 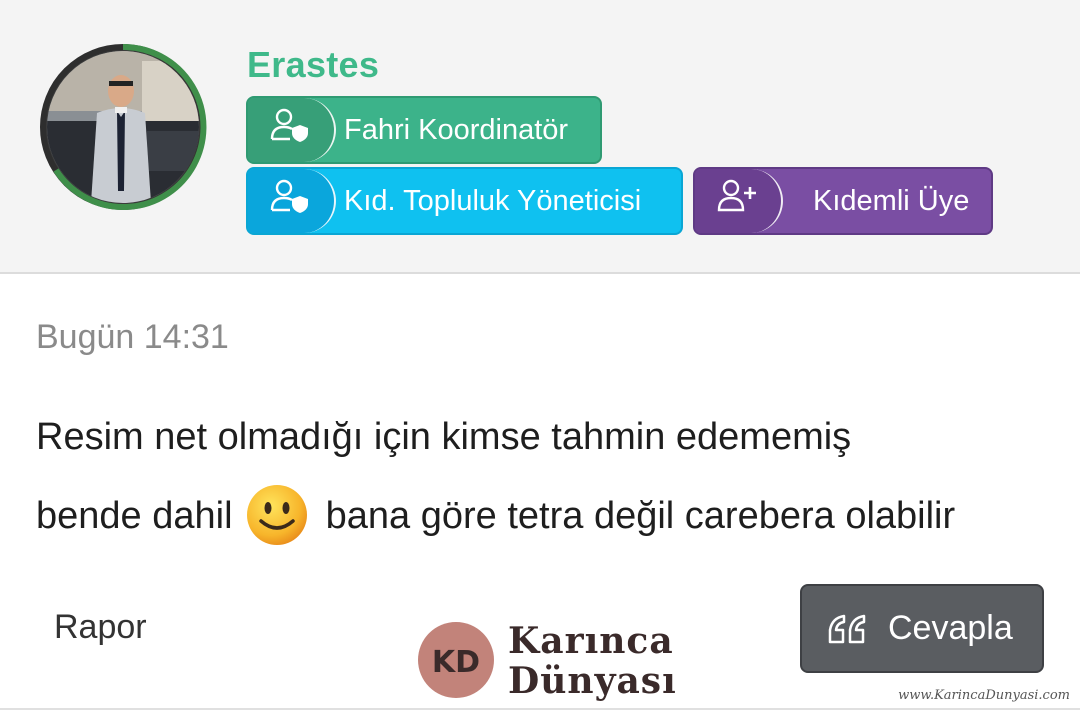 What do you see at coordinates (134, 516) in the screenshot?
I see `message-text-before-emoji: bende dahil` at bounding box center [134, 516].